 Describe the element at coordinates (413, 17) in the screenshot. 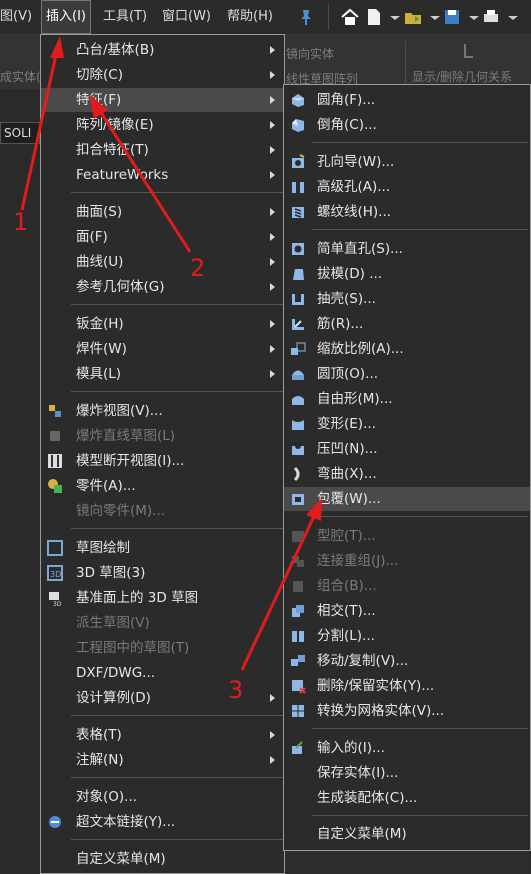

I see `open-folder-icon` at that location.